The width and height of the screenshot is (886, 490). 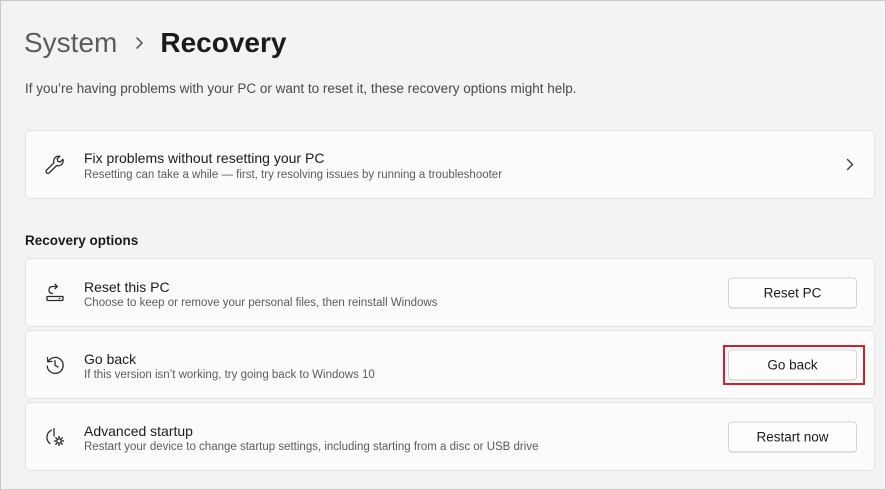 What do you see at coordinates (792, 436) in the screenshot?
I see `restart-now-button: Restart now` at bounding box center [792, 436].